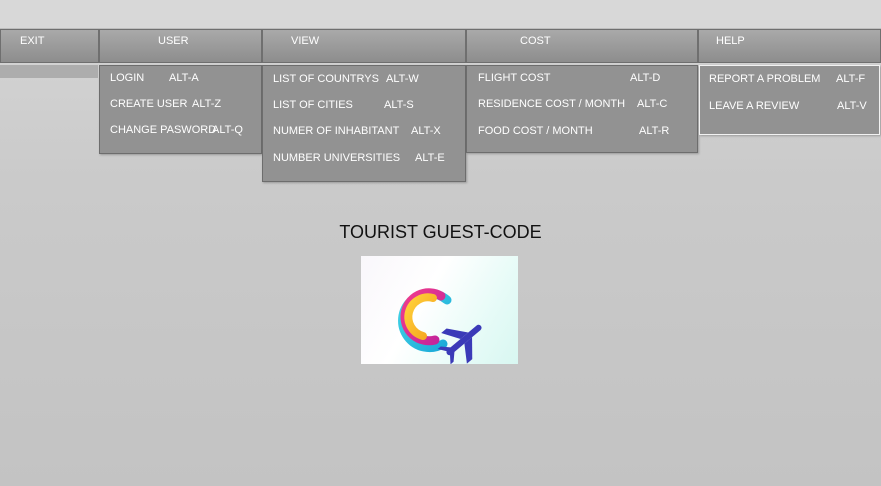 The width and height of the screenshot is (881, 486). What do you see at coordinates (32, 41) in the screenshot?
I see `menu-exit-label: EXIT` at bounding box center [32, 41].